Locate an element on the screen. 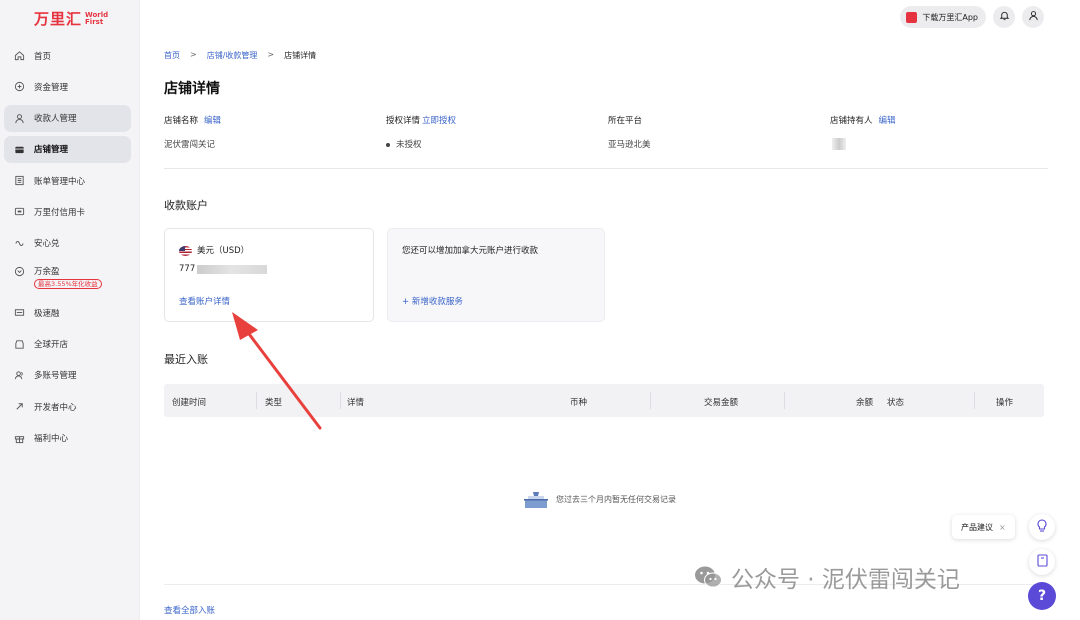 This screenshot has width=1080, height=620. sidebar-item-label: 万余盈 is located at coordinates (47, 272).